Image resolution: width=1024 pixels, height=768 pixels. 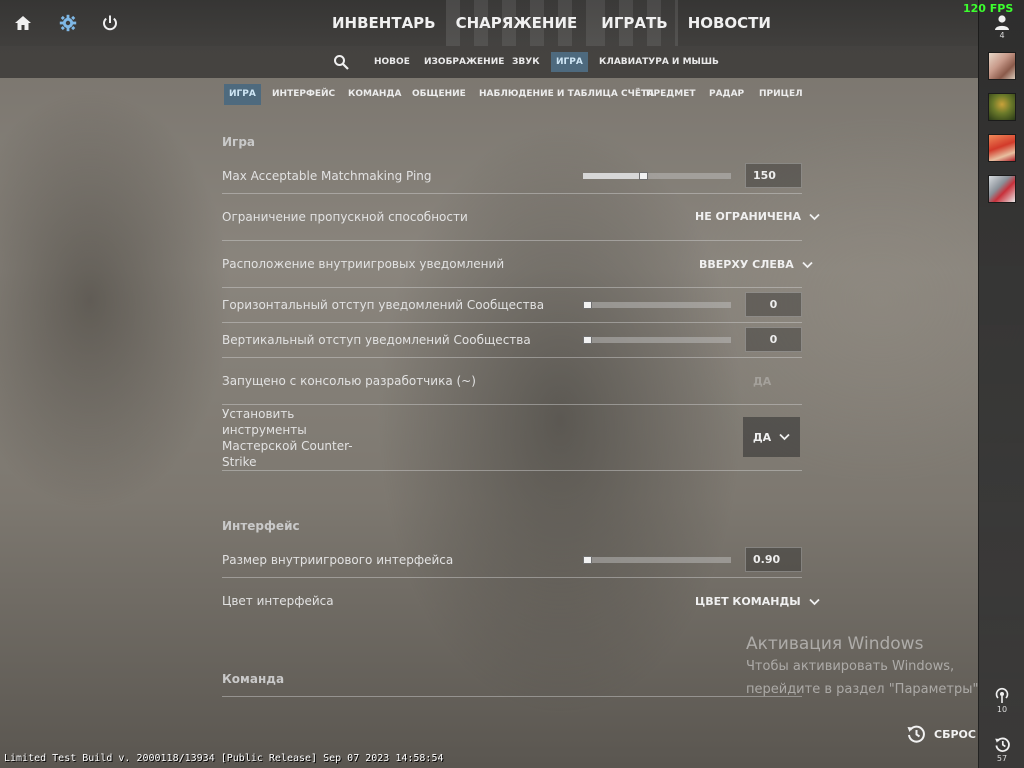 What do you see at coordinates (518, 23) in the screenshot?
I see `nav-loadout: СНАРЯЖЕНИЕ` at bounding box center [518, 23].